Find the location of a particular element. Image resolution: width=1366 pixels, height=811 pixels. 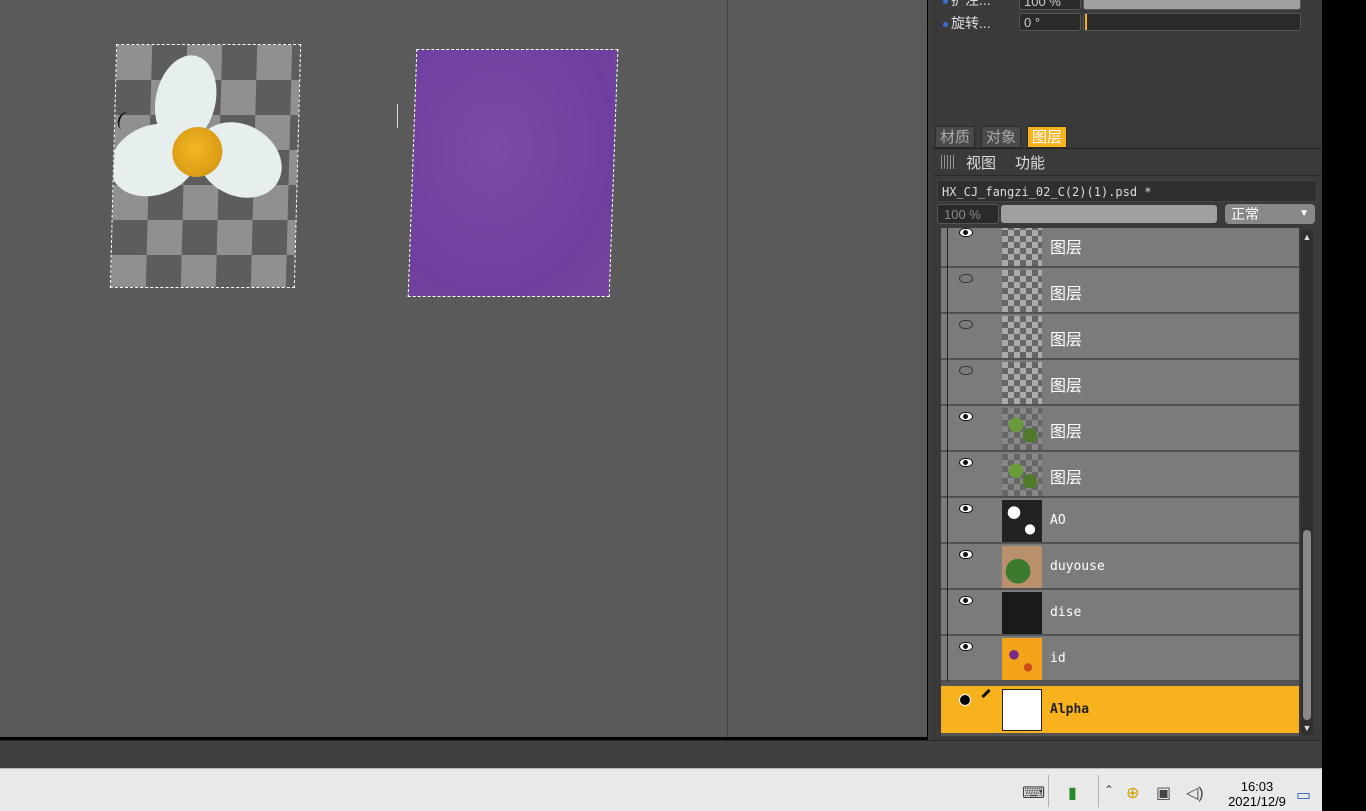

grip-icon is located at coordinates (948, 162).